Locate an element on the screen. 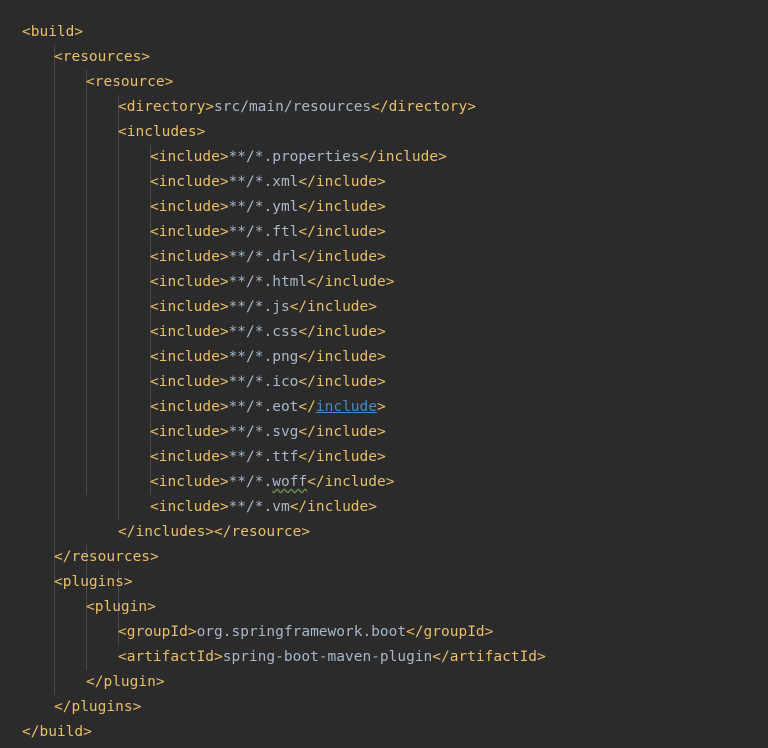 The width and height of the screenshot is (768, 748). code-line: <include>**/*.svg</include> is located at coordinates (384, 432).